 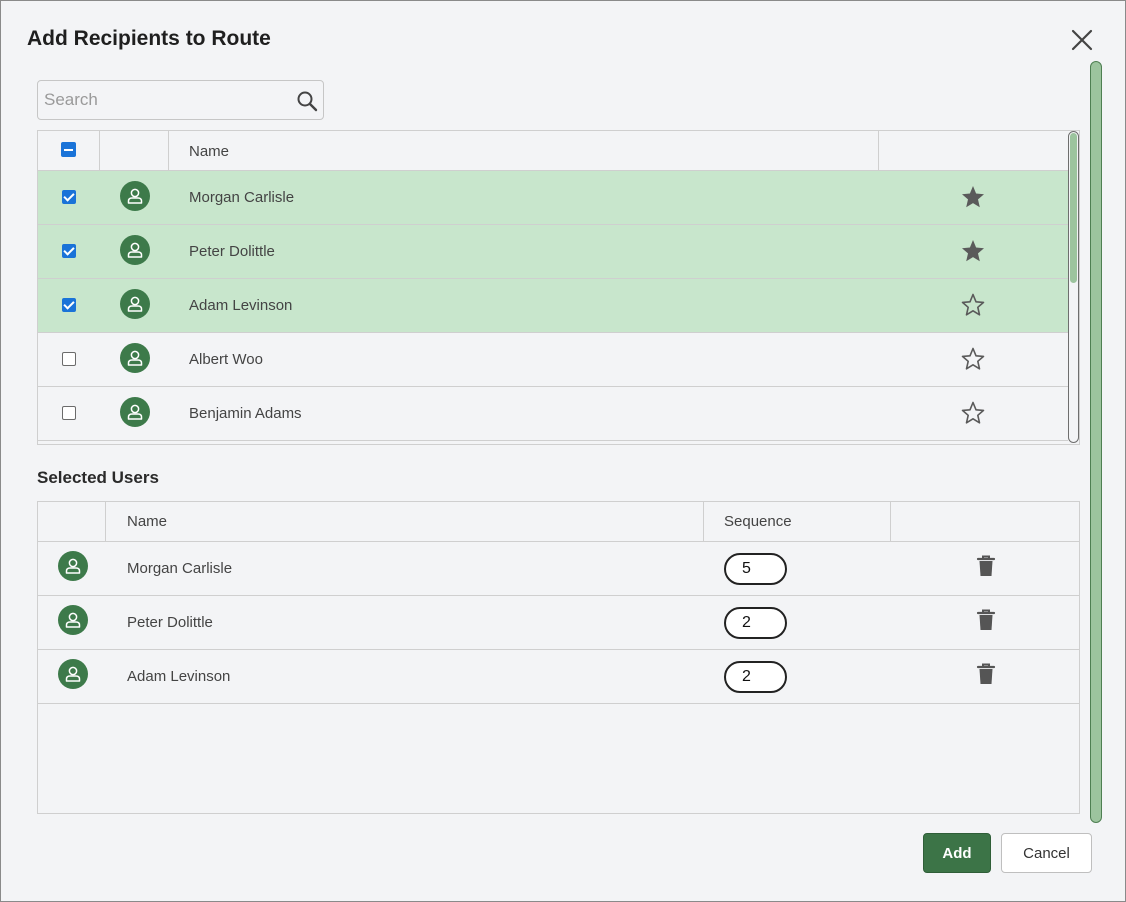 I want to click on recipient-name: Albert Woo, so click(x=226, y=359).